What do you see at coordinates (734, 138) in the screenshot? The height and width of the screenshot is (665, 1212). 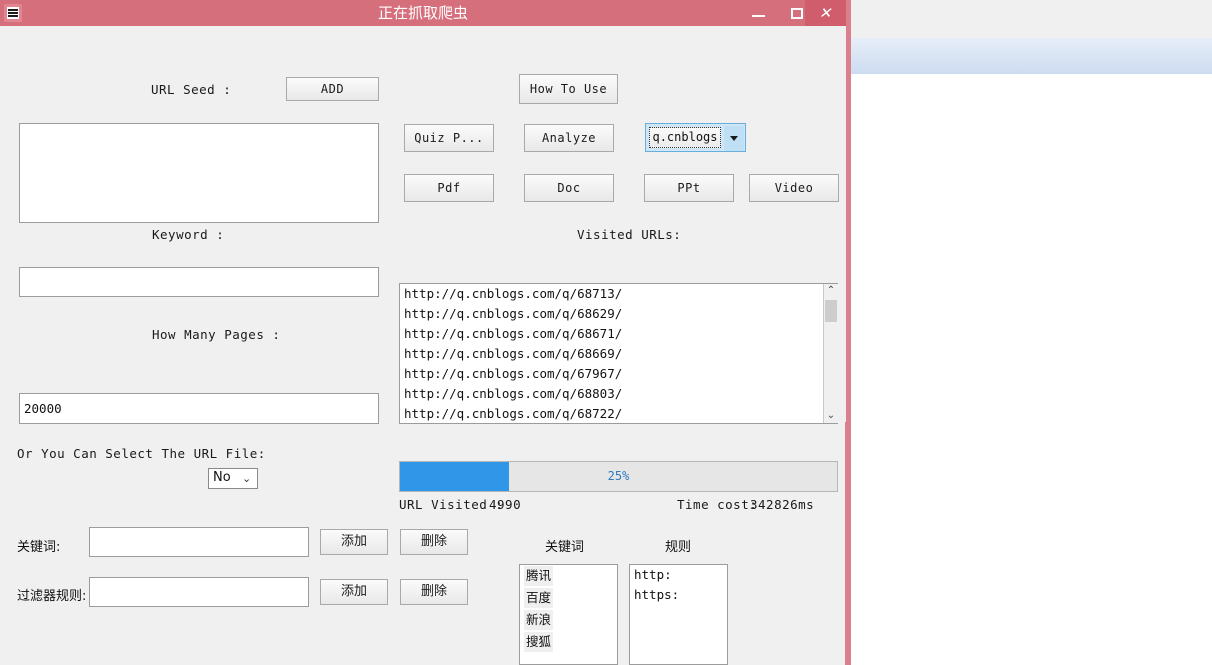 I see `chevron-down-icon` at bounding box center [734, 138].